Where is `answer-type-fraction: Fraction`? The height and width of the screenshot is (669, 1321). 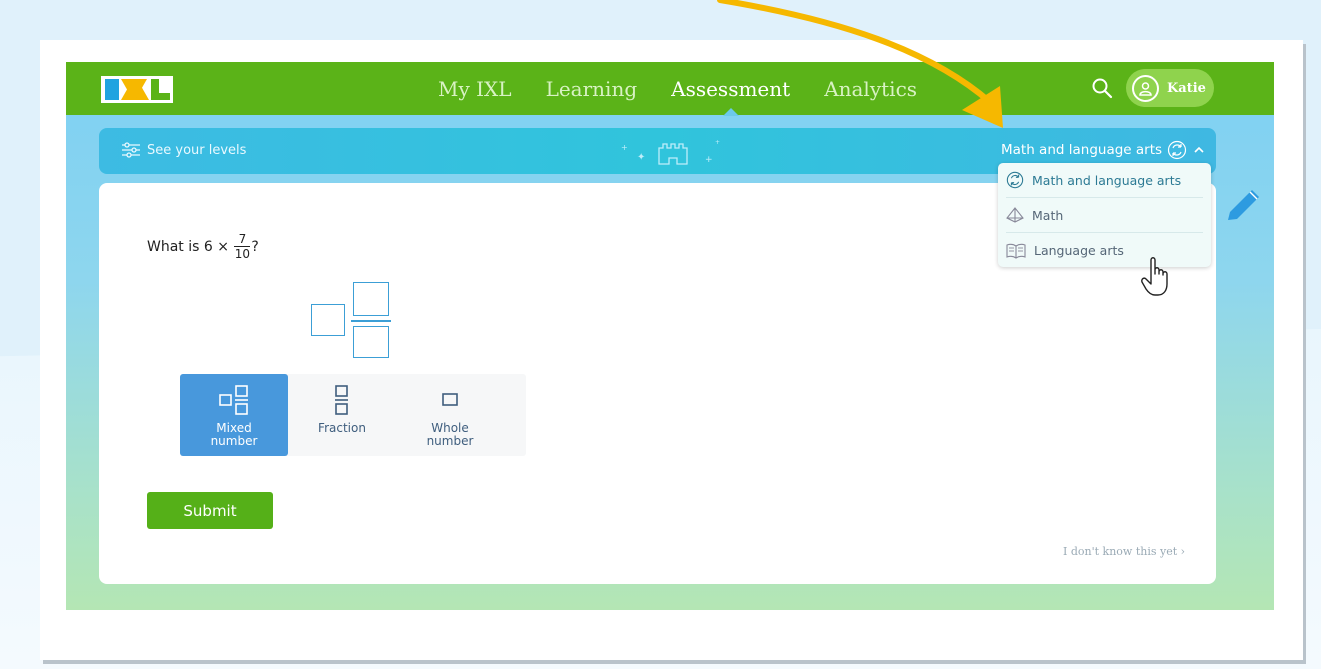
answer-type-fraction: Fraction is located at coordinates (342, 415).